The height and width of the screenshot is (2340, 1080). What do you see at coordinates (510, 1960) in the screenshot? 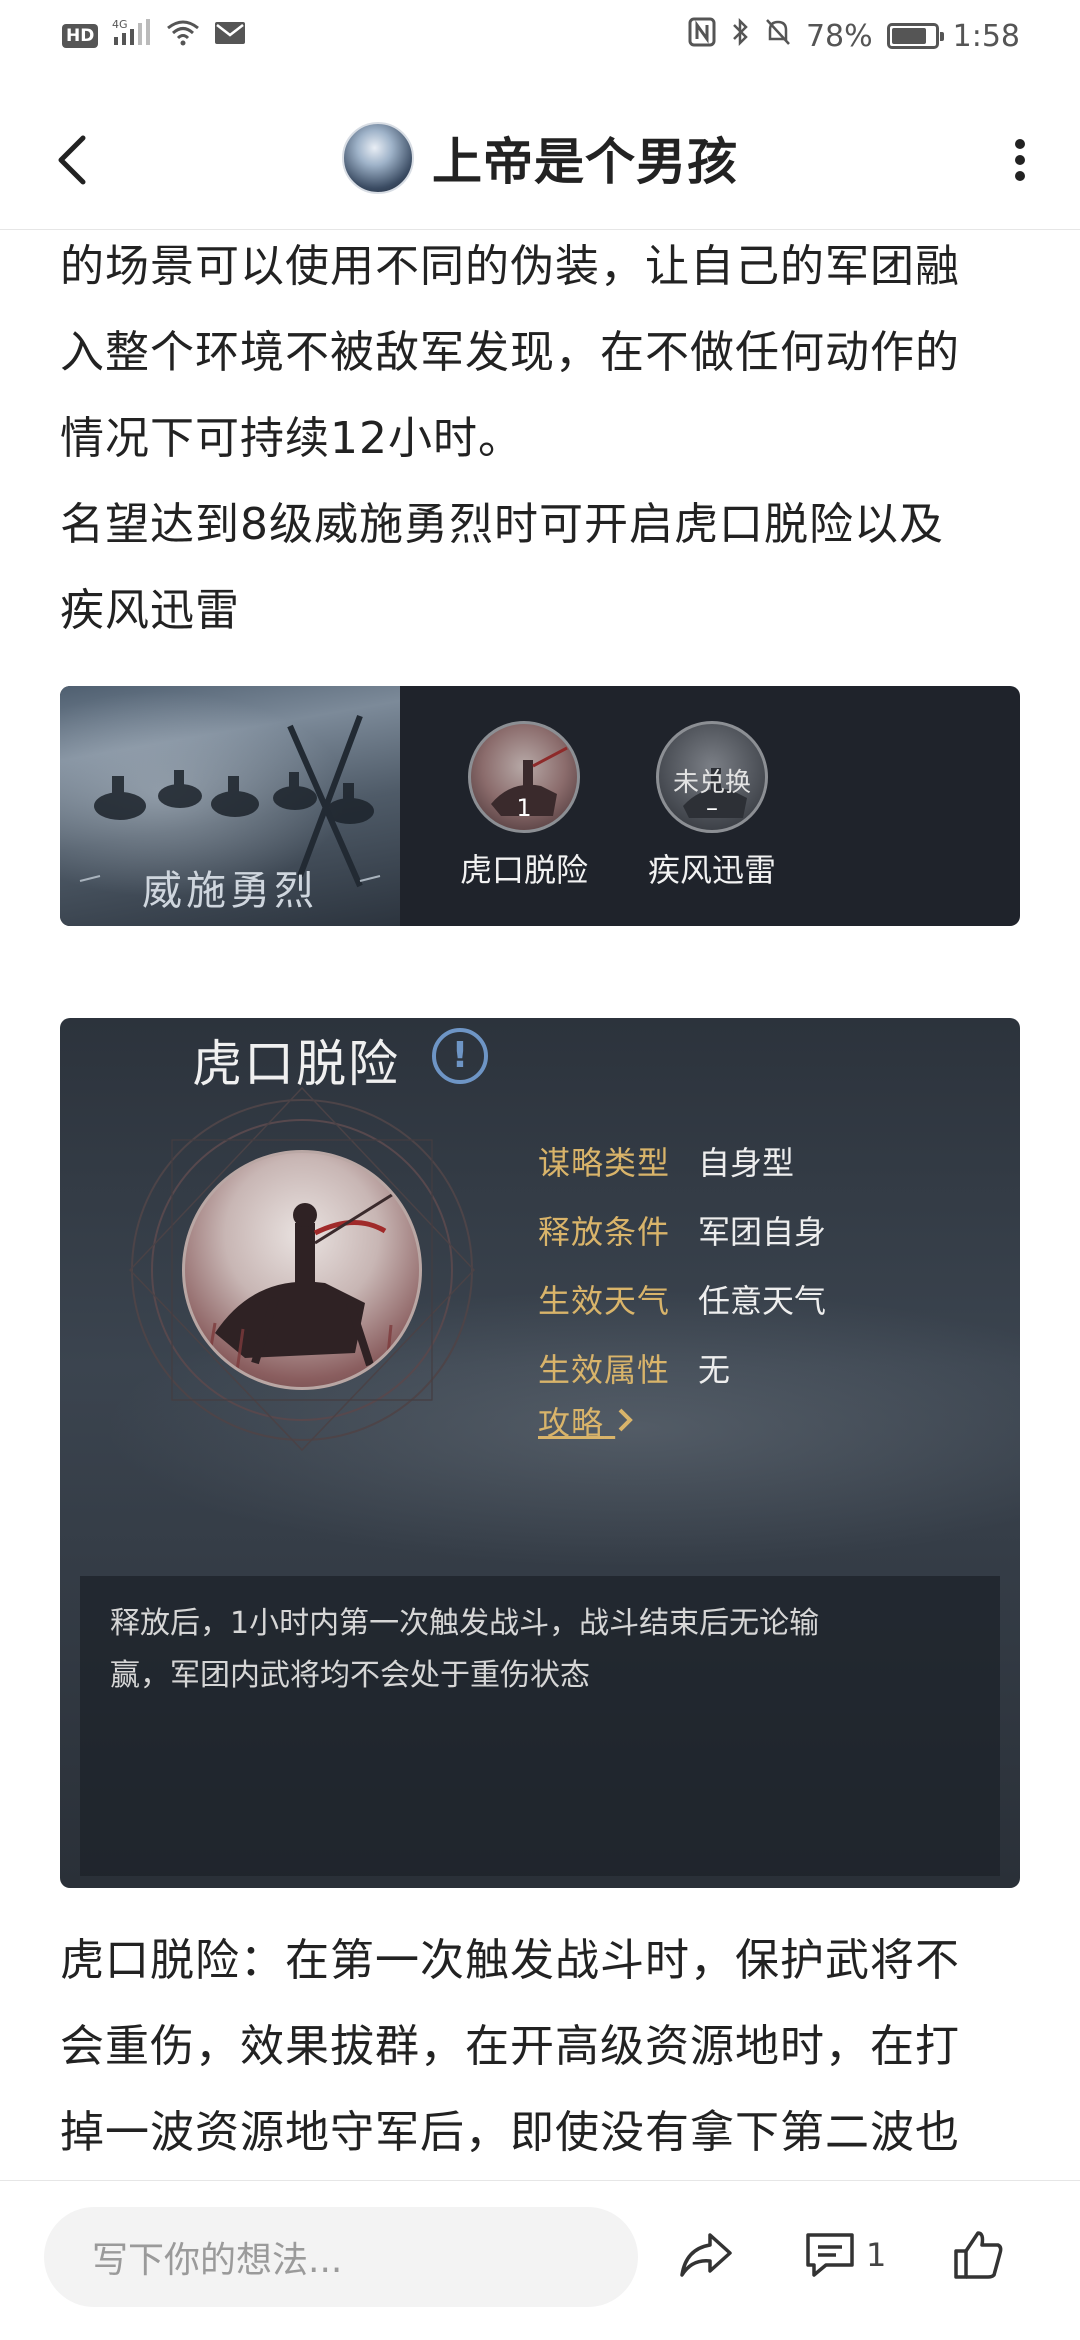
I see `text-line: 虎口脱险：在第一次触发战斗时，保护武将不` at bounding box center [510, 1960].